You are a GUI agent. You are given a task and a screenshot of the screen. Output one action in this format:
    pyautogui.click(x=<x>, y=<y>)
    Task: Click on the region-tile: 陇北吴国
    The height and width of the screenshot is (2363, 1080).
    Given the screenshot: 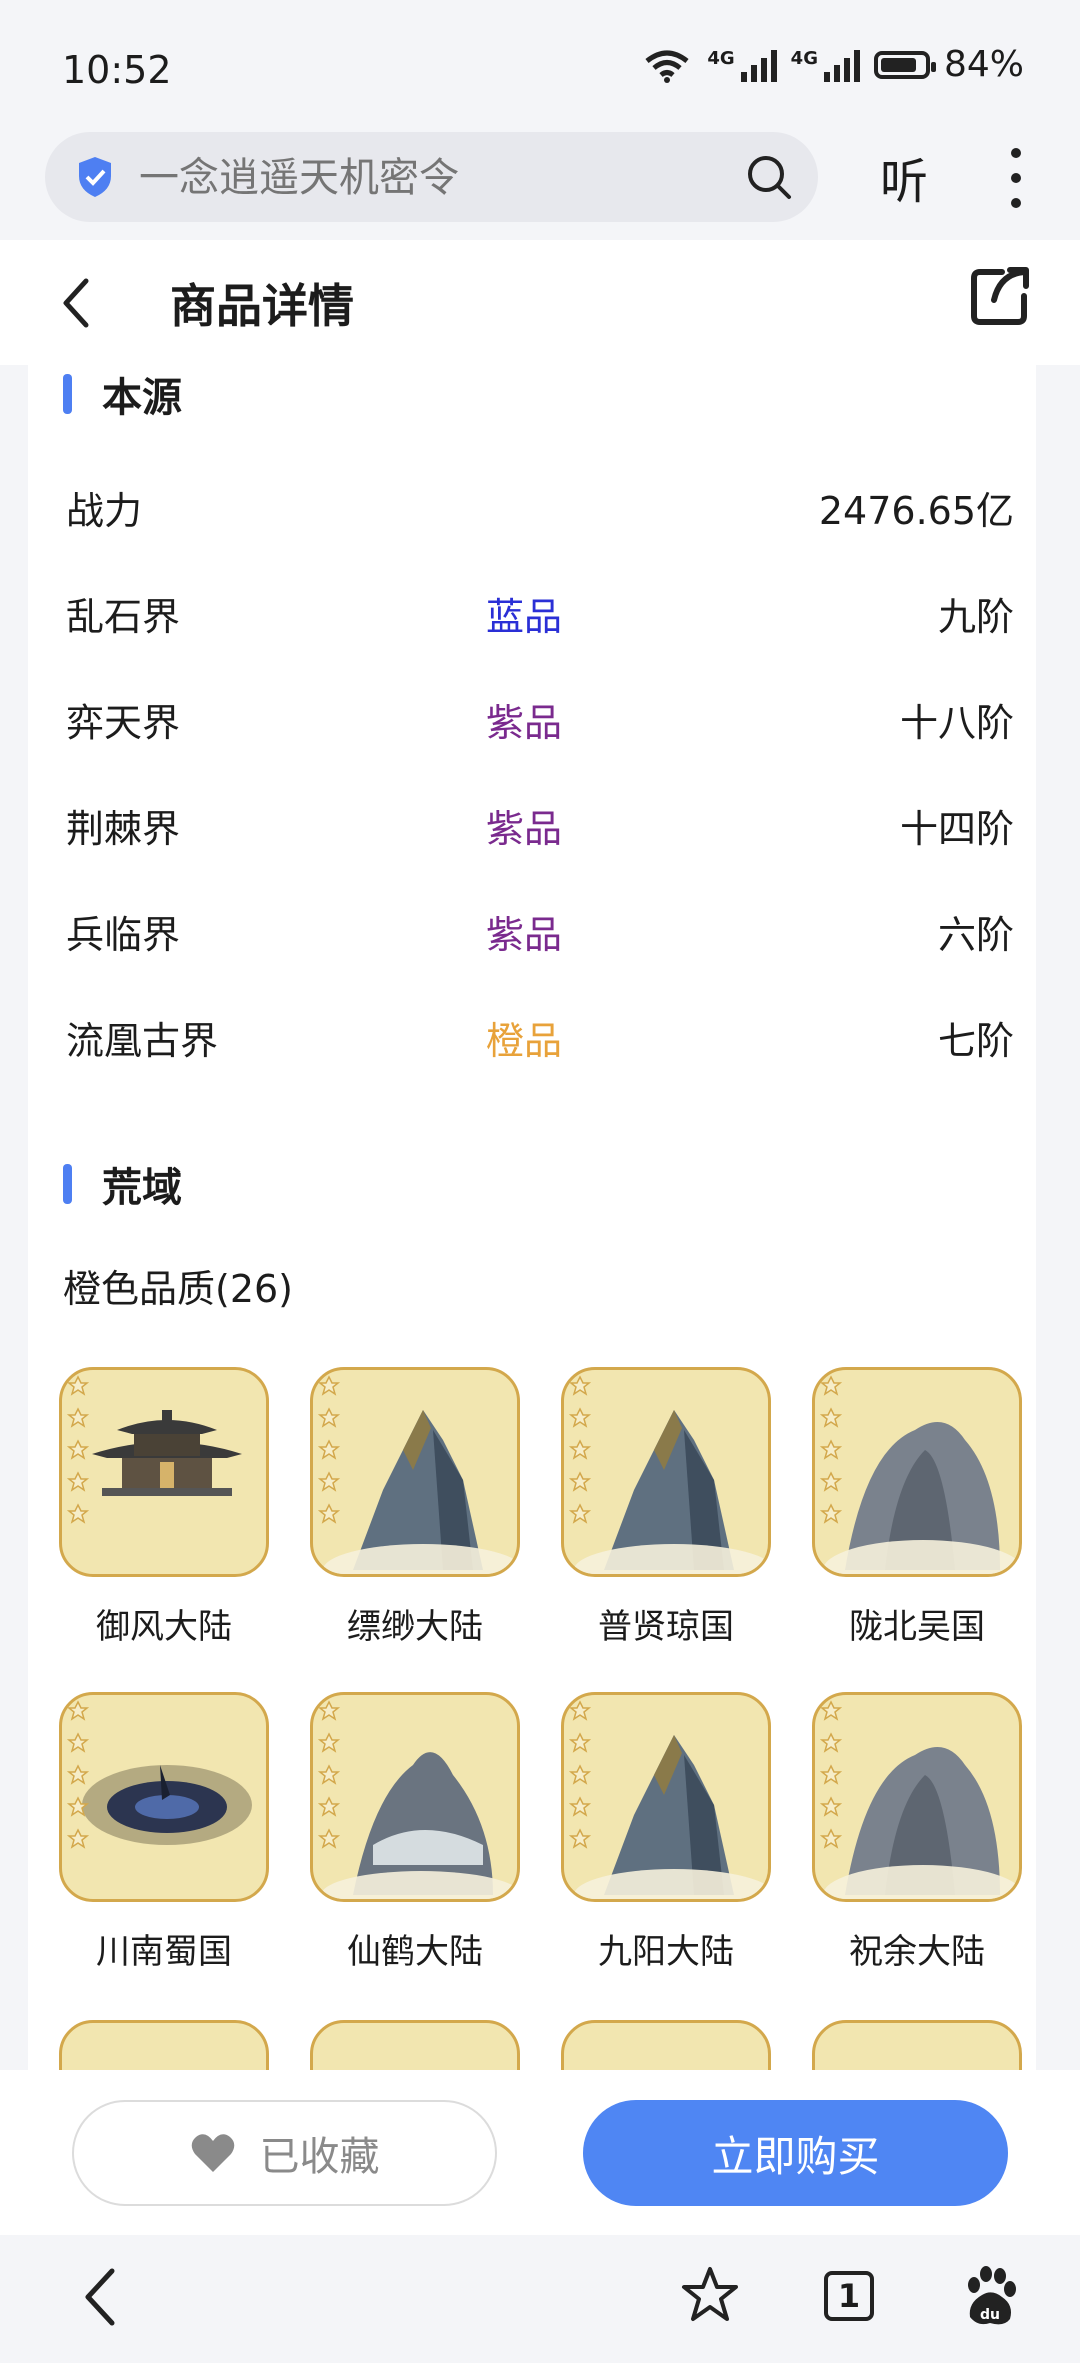 What is the action you would take?
    pyautogui.click(x=917, y=1507)
    